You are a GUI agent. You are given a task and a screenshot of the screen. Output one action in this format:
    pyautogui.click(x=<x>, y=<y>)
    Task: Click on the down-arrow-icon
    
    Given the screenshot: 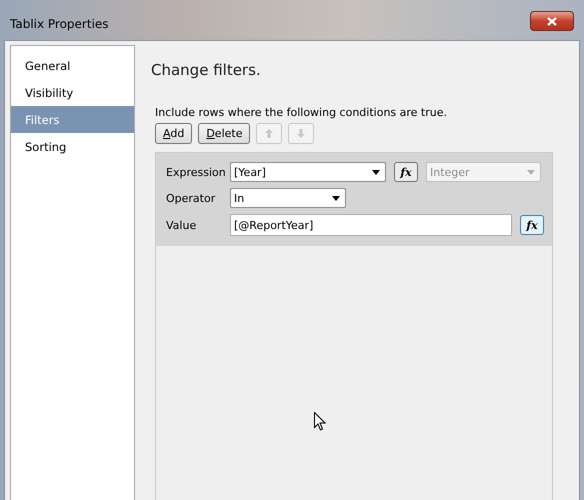 What is the action you would take?
    pyautogui.click(x=301, y=133)
    